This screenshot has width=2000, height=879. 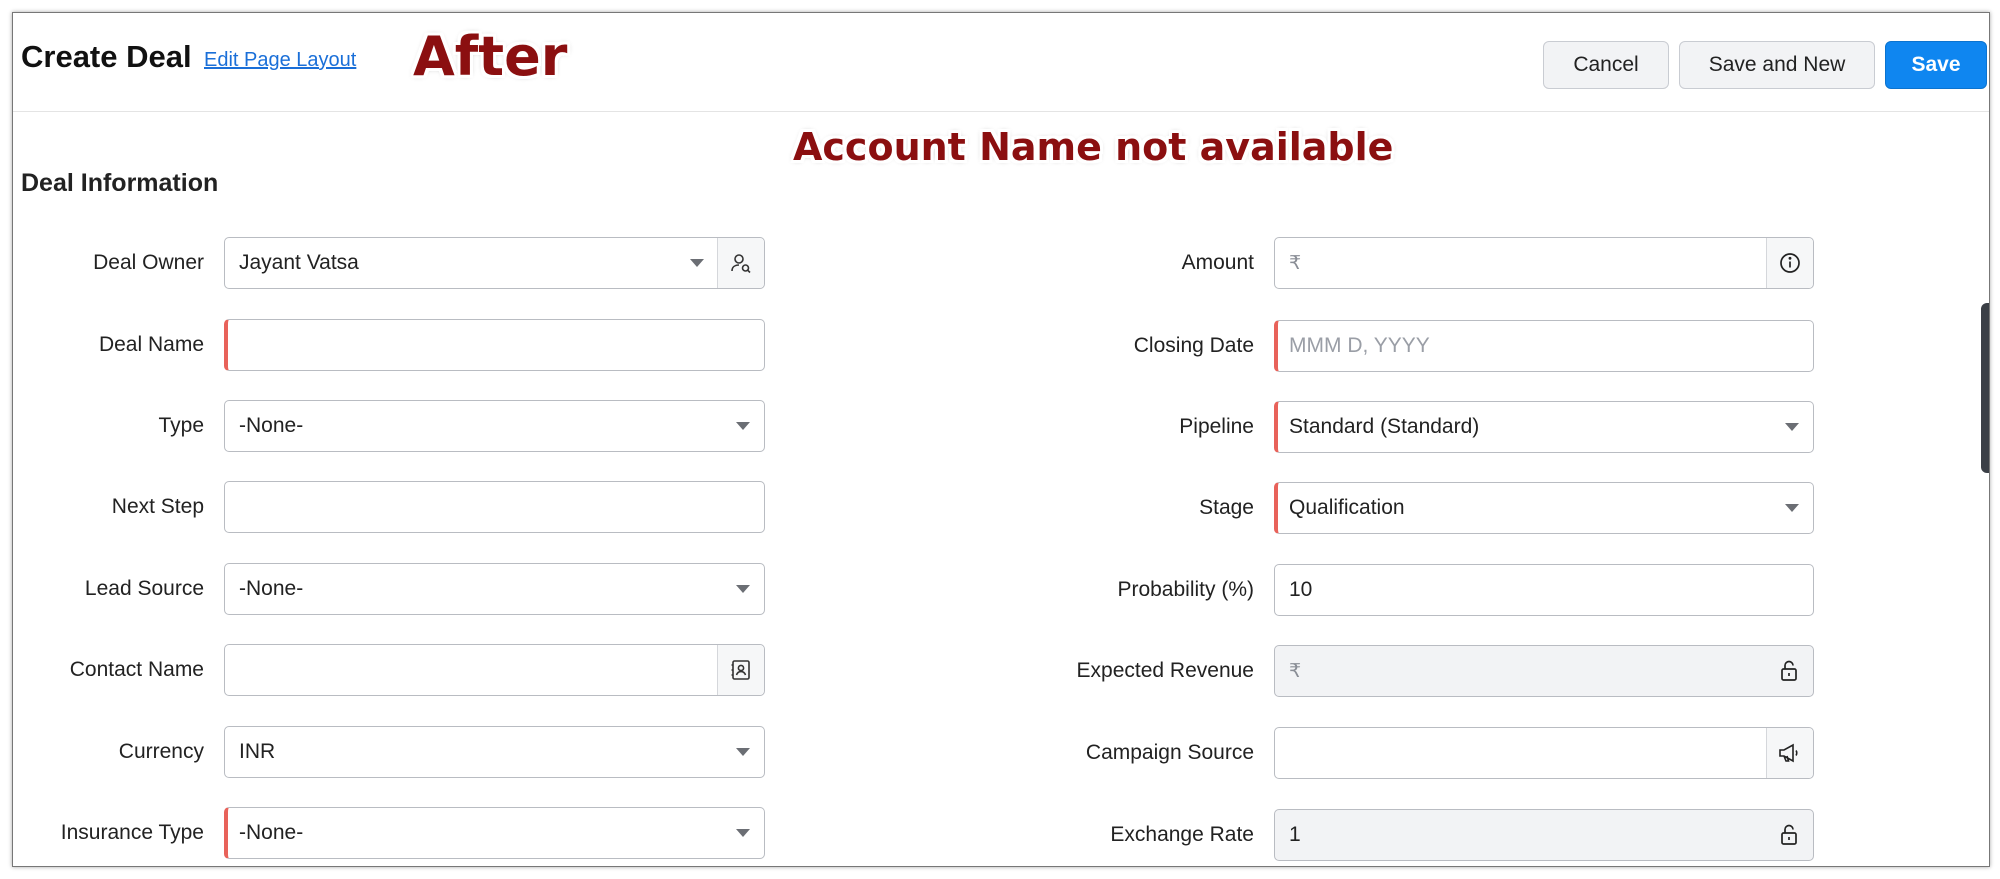 I want to click on exchange-rate-field: 1, so click(x=1544, y=835).